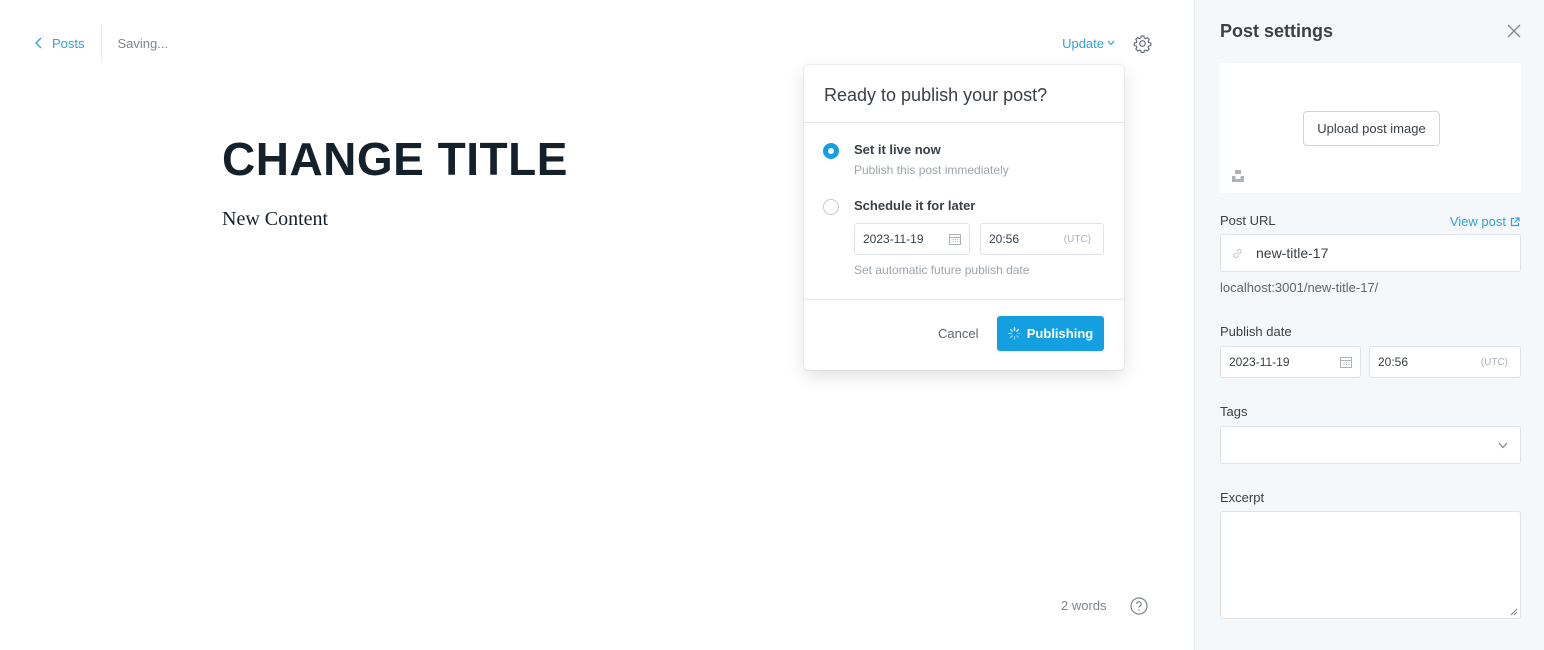 The width and height of the screenshot is (1544, 650). I want to click on publish-popup-footer: Cancel Publishing, so click(964, 334).